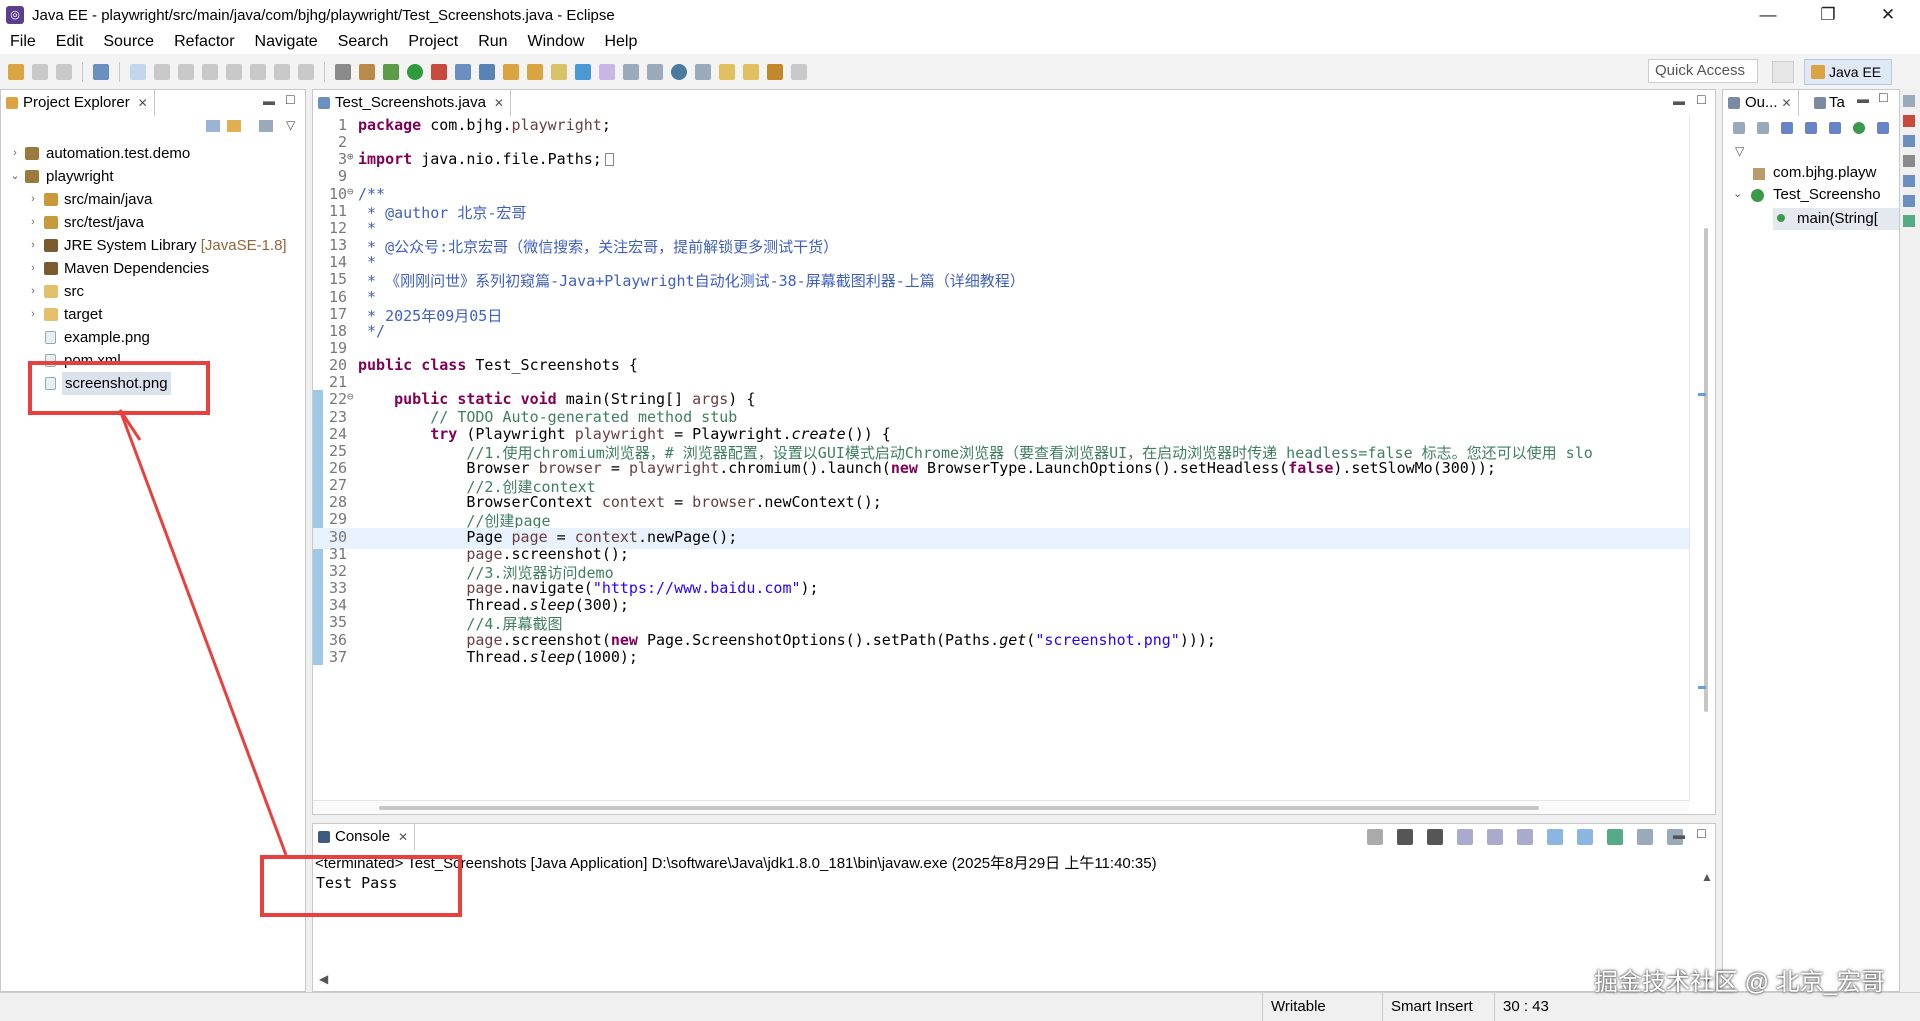 The height and width of the screenshot is (1021, 1920). I want to click on tree-item: › JRE System Library [JavaSE-1.8], so click(151, 245).